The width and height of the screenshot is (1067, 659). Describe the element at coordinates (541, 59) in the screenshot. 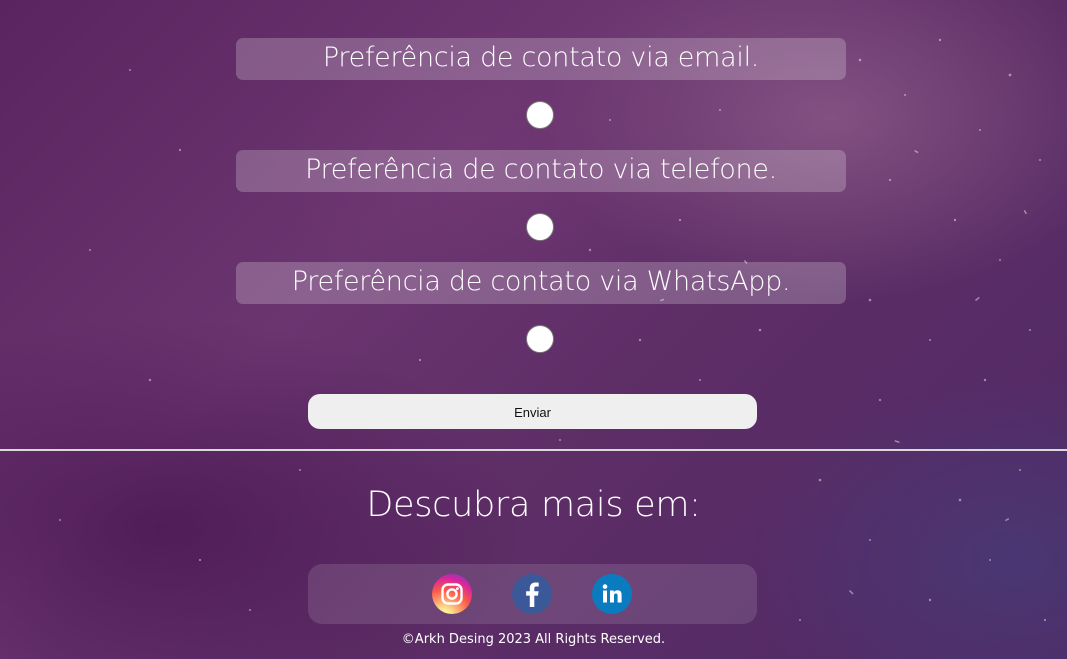

I see `contact-option-email-label: Preferência de contato via email.` at that location.